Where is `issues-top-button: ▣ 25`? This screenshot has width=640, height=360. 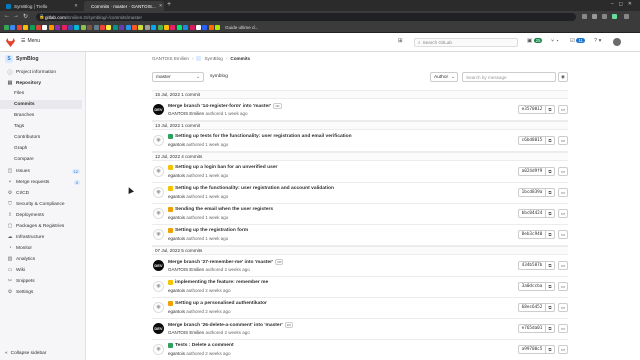
issues-top-button: ▣ 25 is located at coordinates (535, 41).